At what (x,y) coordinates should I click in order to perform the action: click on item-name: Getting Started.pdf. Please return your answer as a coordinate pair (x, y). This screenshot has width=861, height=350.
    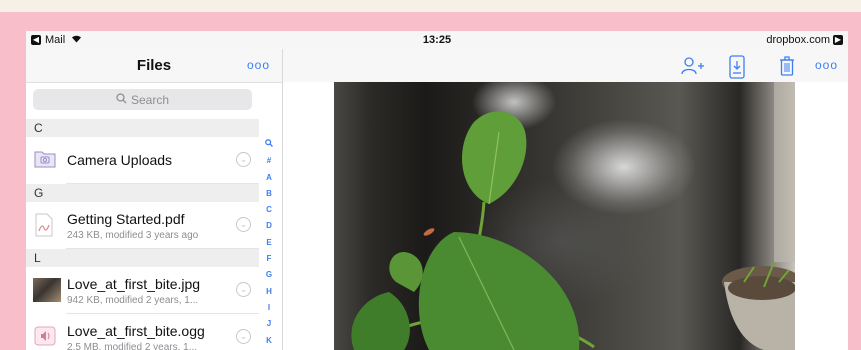
    Looking at the image, I should click on (126, 219).